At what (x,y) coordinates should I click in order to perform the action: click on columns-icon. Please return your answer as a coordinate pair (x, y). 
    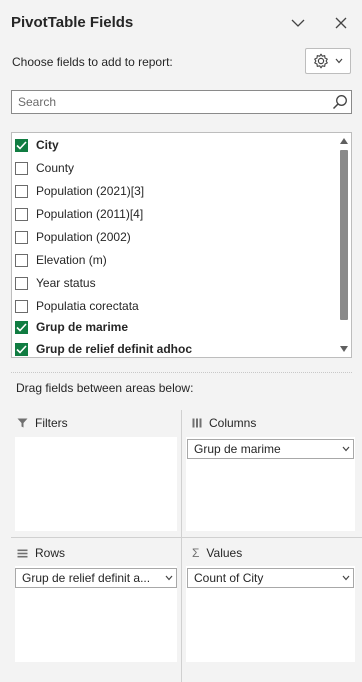
    Looking at the image, I should click on (197, 423).